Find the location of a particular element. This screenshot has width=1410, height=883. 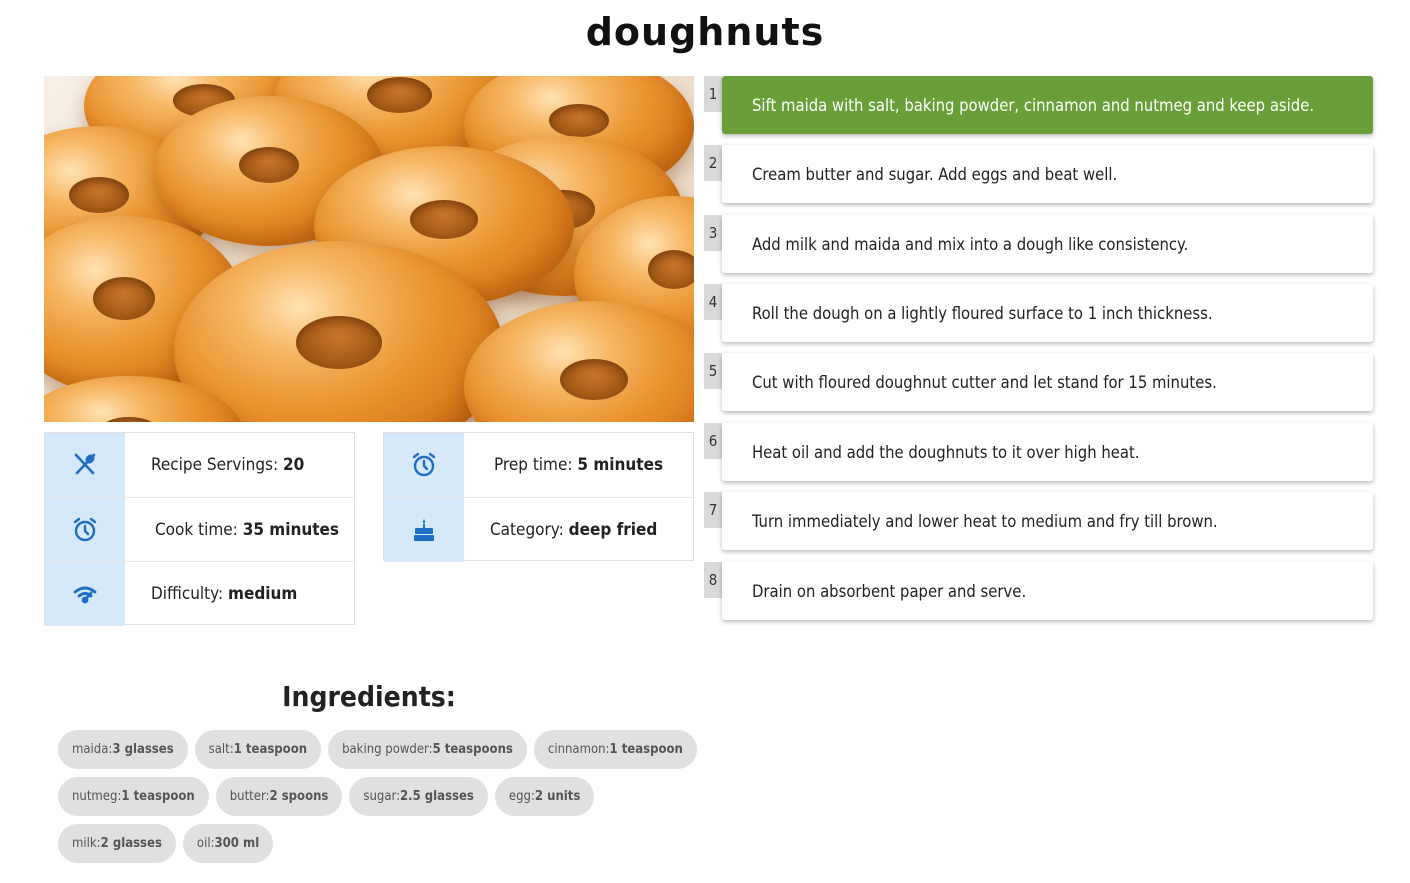

category-row: Category: deep fried is located at coordinates (538, 529).